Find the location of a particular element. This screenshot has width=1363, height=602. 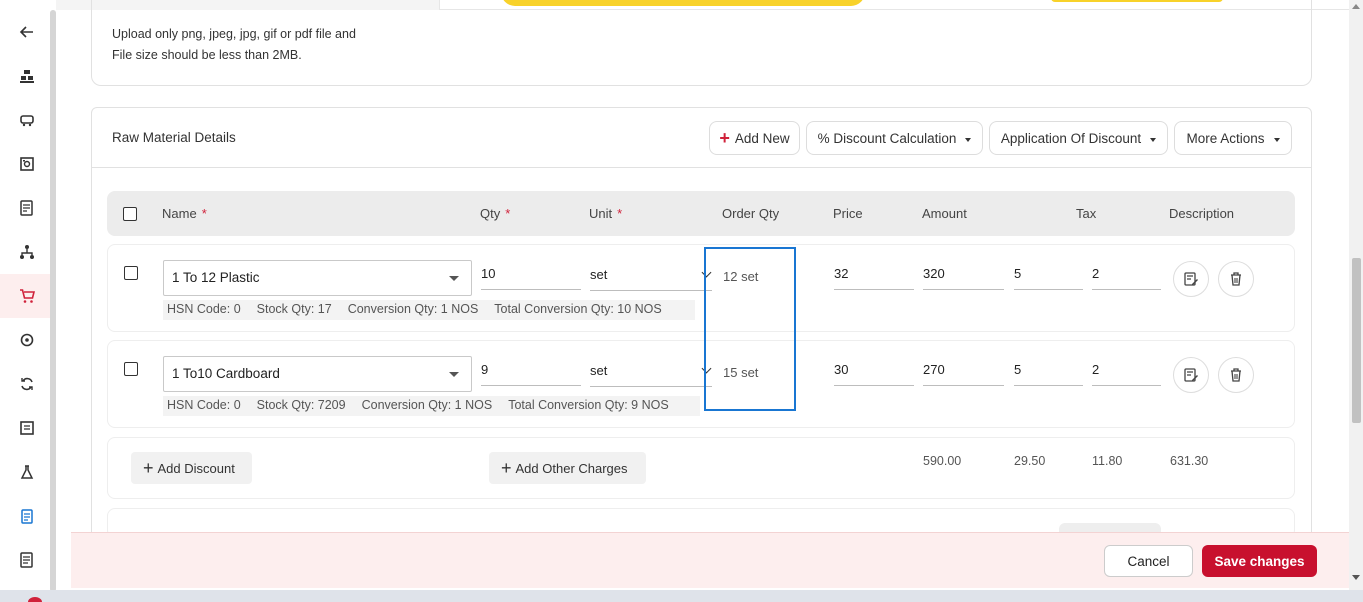

flask-icon is located at coordinates (27, 472).